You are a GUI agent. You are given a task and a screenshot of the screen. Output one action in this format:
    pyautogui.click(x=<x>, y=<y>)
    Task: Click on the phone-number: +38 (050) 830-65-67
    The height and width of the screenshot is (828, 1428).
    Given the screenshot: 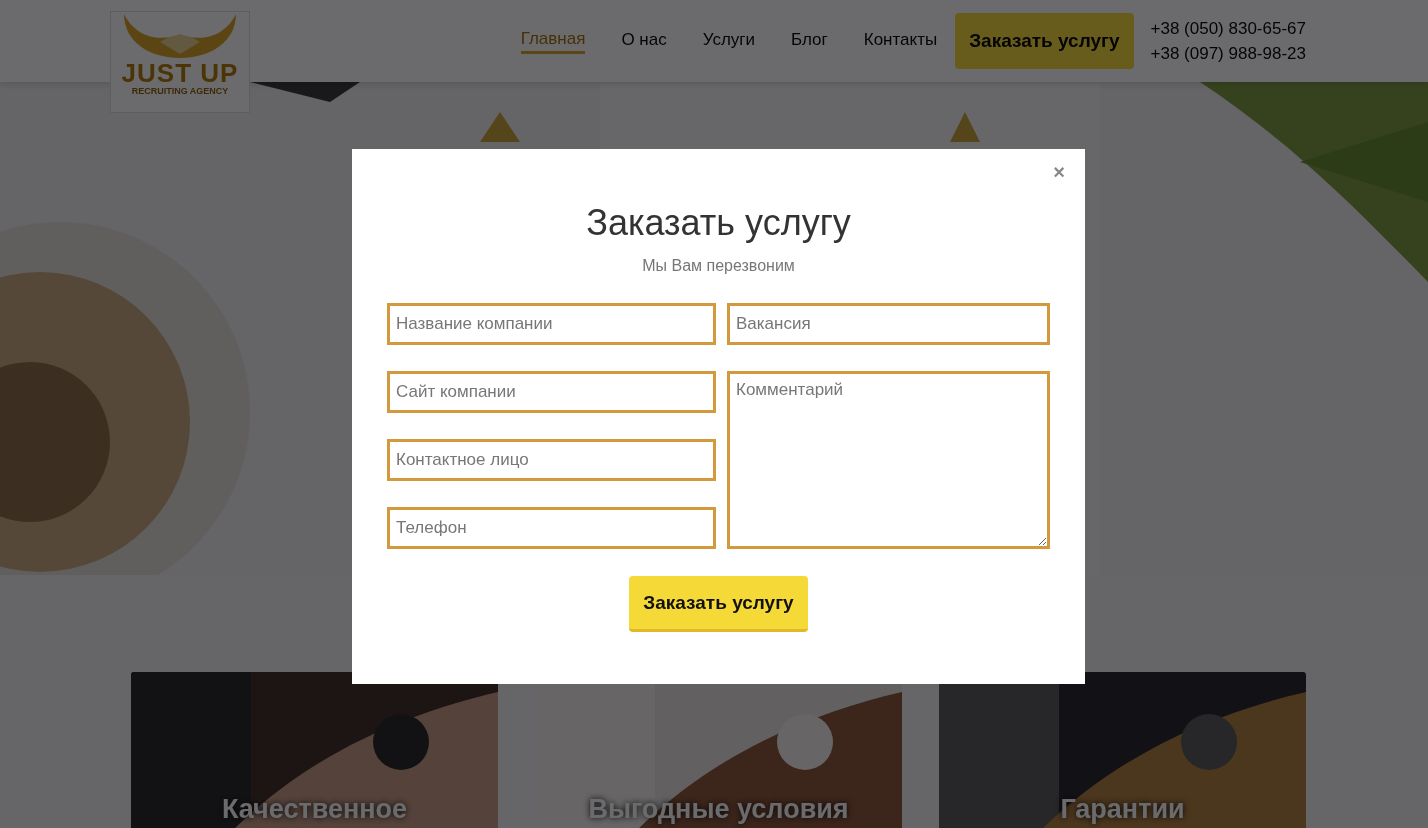 What is the action you would take?
    pyautogui.click(x=1228, y=29)
    